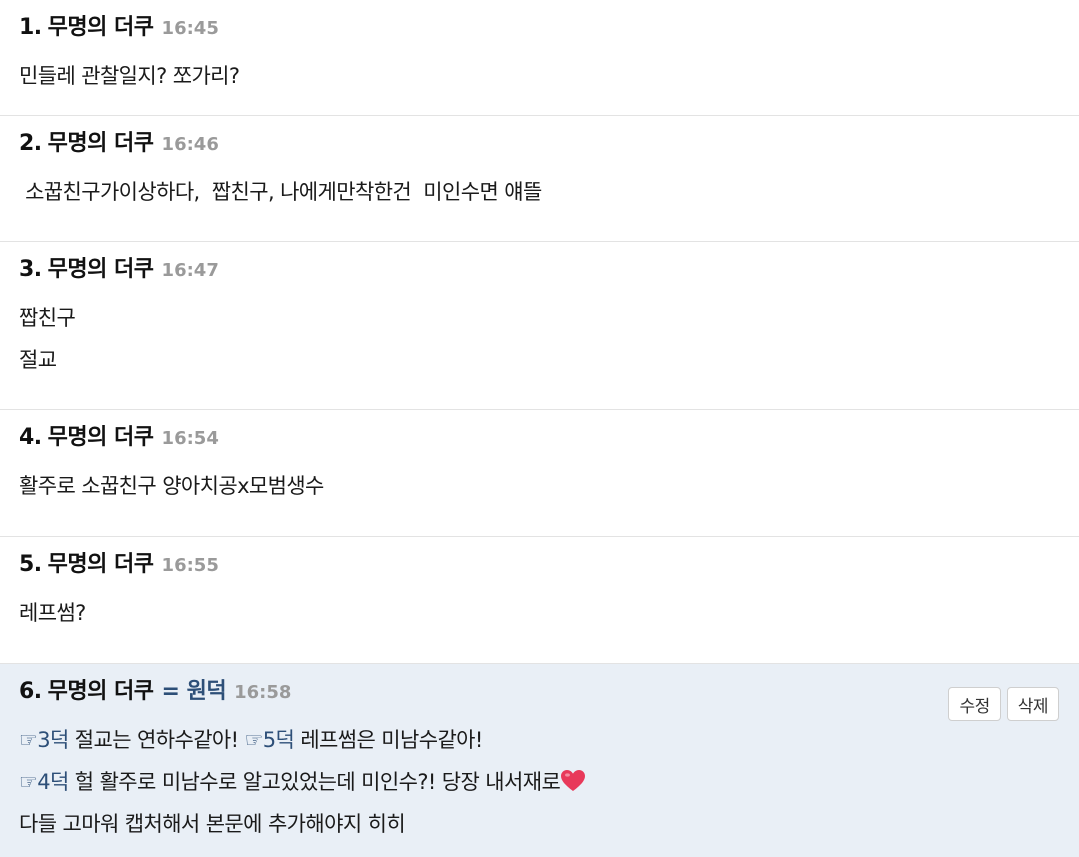  I want to click on comment-item: 5. 무명의 더쿠 16:55 레프썸?, so click(539, 600).